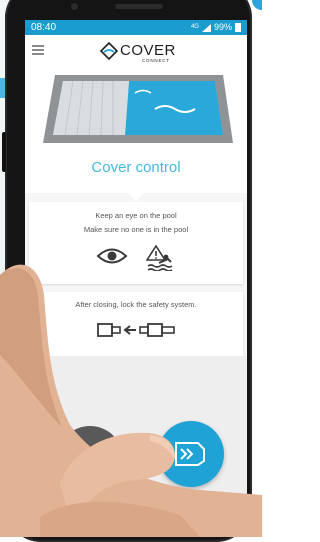  Describe the element at coordinates (44, 27) in the screenshot. I see `status-time: 08:40` at that location.